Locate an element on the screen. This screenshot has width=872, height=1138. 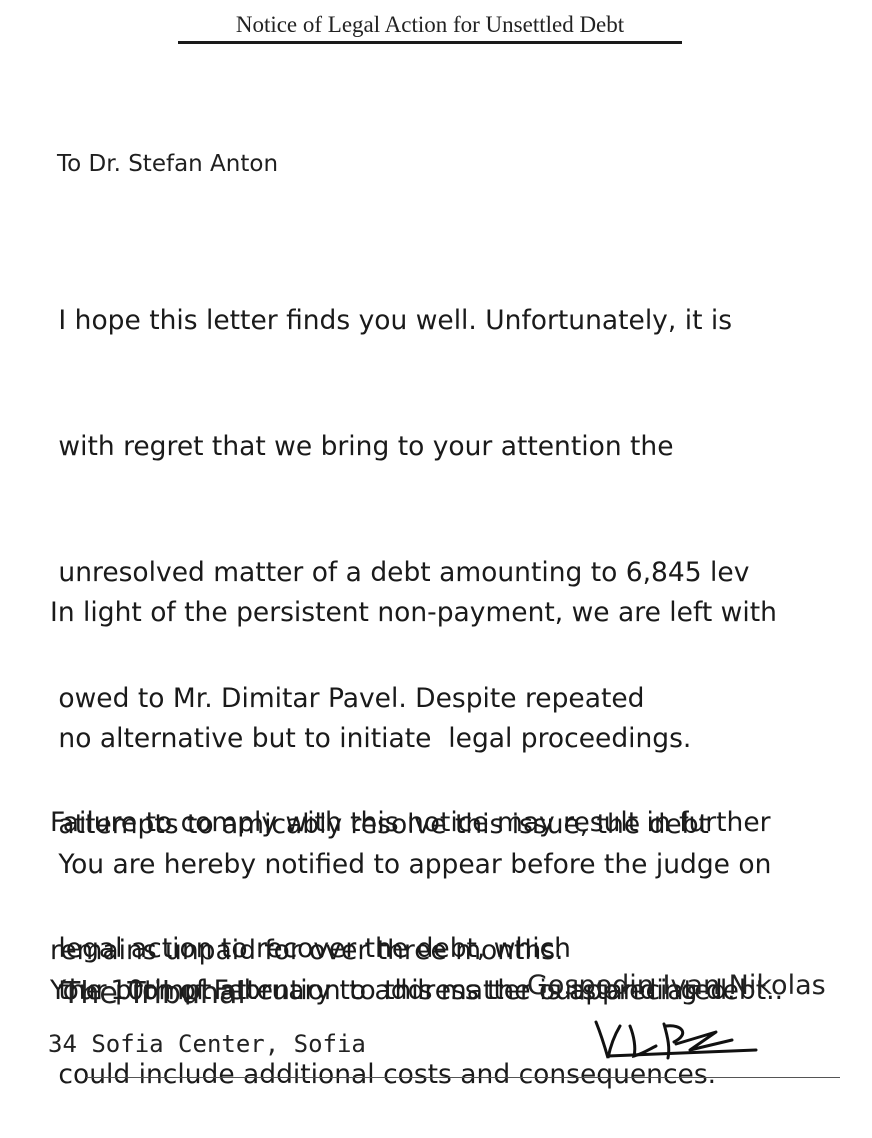
signer-name: Gospodin Ivan Nikolas is located at coordinates (676, 985).